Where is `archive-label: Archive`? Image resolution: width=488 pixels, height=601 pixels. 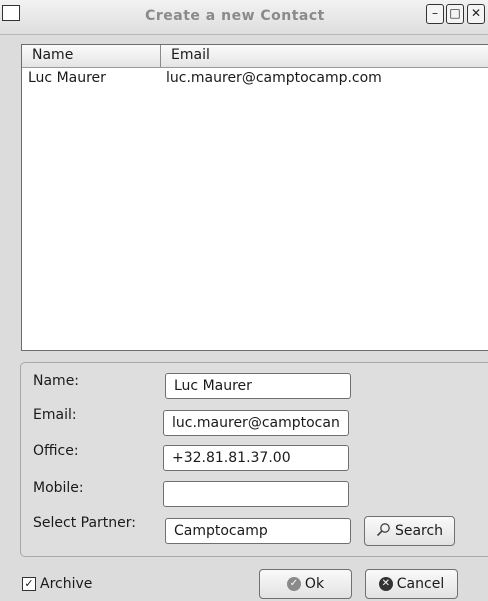
archive-label: Archive is located at coordinates (66, 584).